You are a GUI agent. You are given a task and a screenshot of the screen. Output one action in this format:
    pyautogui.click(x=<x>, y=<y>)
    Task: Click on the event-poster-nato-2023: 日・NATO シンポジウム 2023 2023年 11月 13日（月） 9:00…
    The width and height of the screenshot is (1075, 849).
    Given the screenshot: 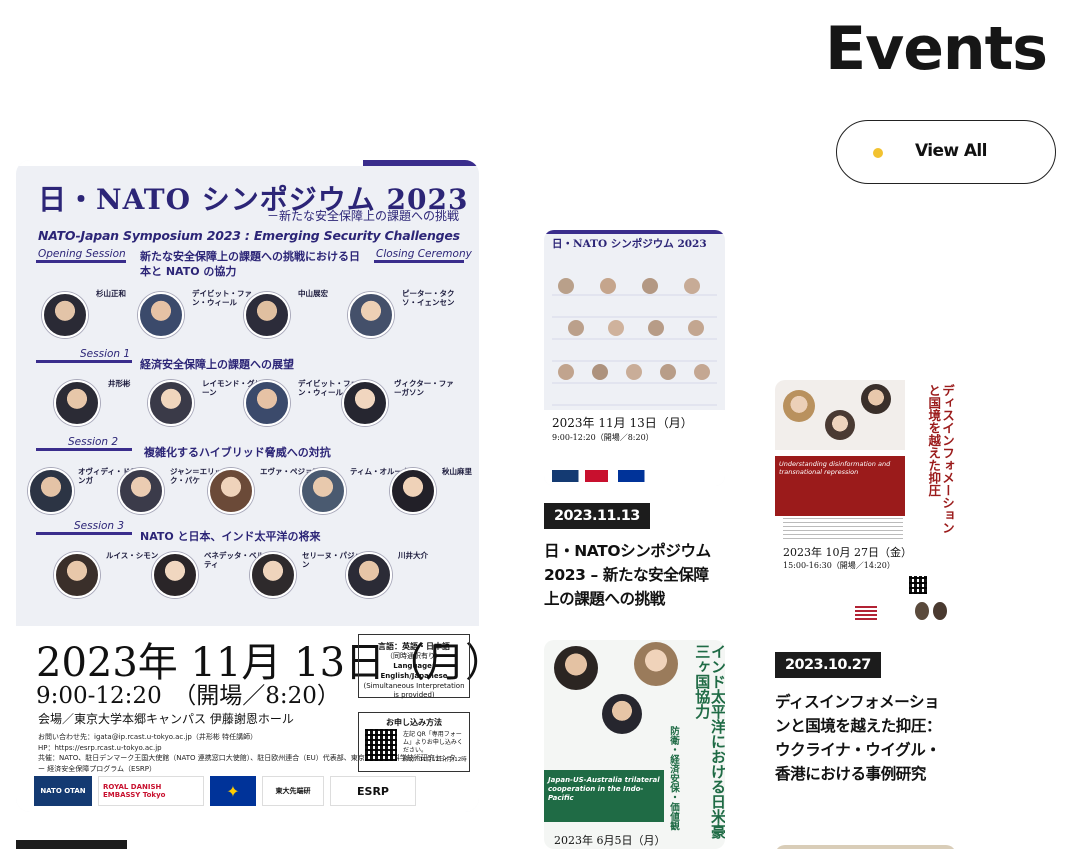 What is the action you would take?
    pyautogui.click(x=634, y=358)
    